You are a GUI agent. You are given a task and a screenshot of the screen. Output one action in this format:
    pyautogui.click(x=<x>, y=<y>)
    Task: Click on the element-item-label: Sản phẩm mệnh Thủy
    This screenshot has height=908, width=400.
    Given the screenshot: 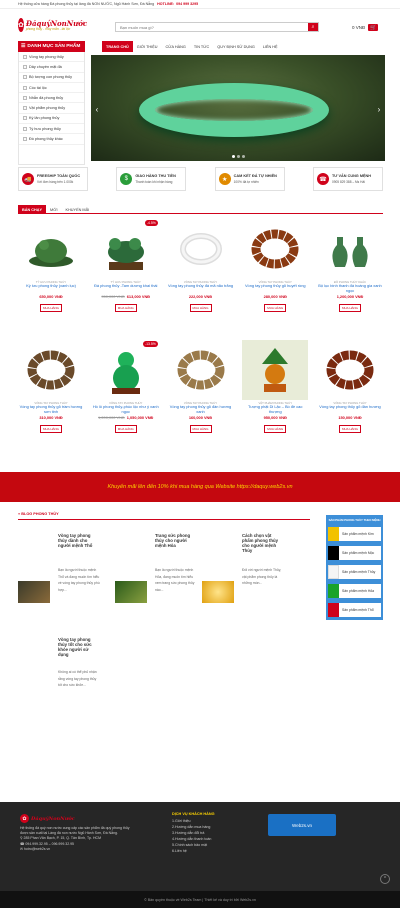 What is the action you would take?
    pyautogui.click(x=359, y=572)
    